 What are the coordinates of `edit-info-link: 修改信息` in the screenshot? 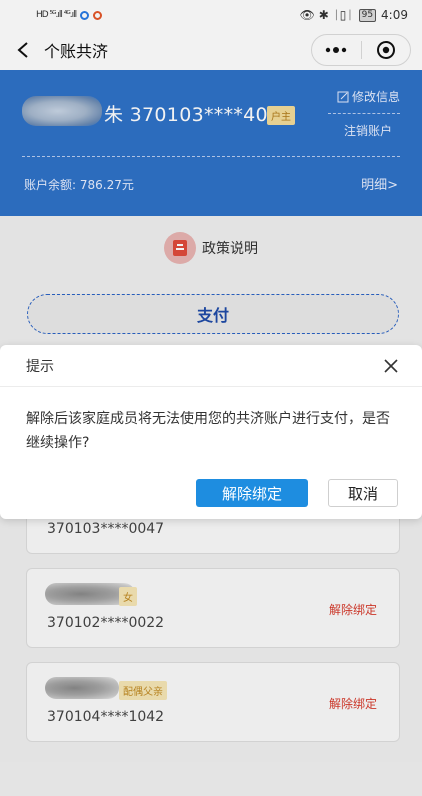 It's located at (368, 96).